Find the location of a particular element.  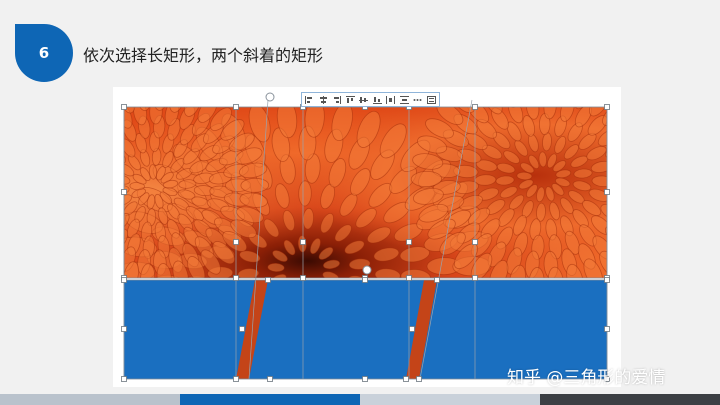

bottom-color-bar is located at coordinates (360, 399).